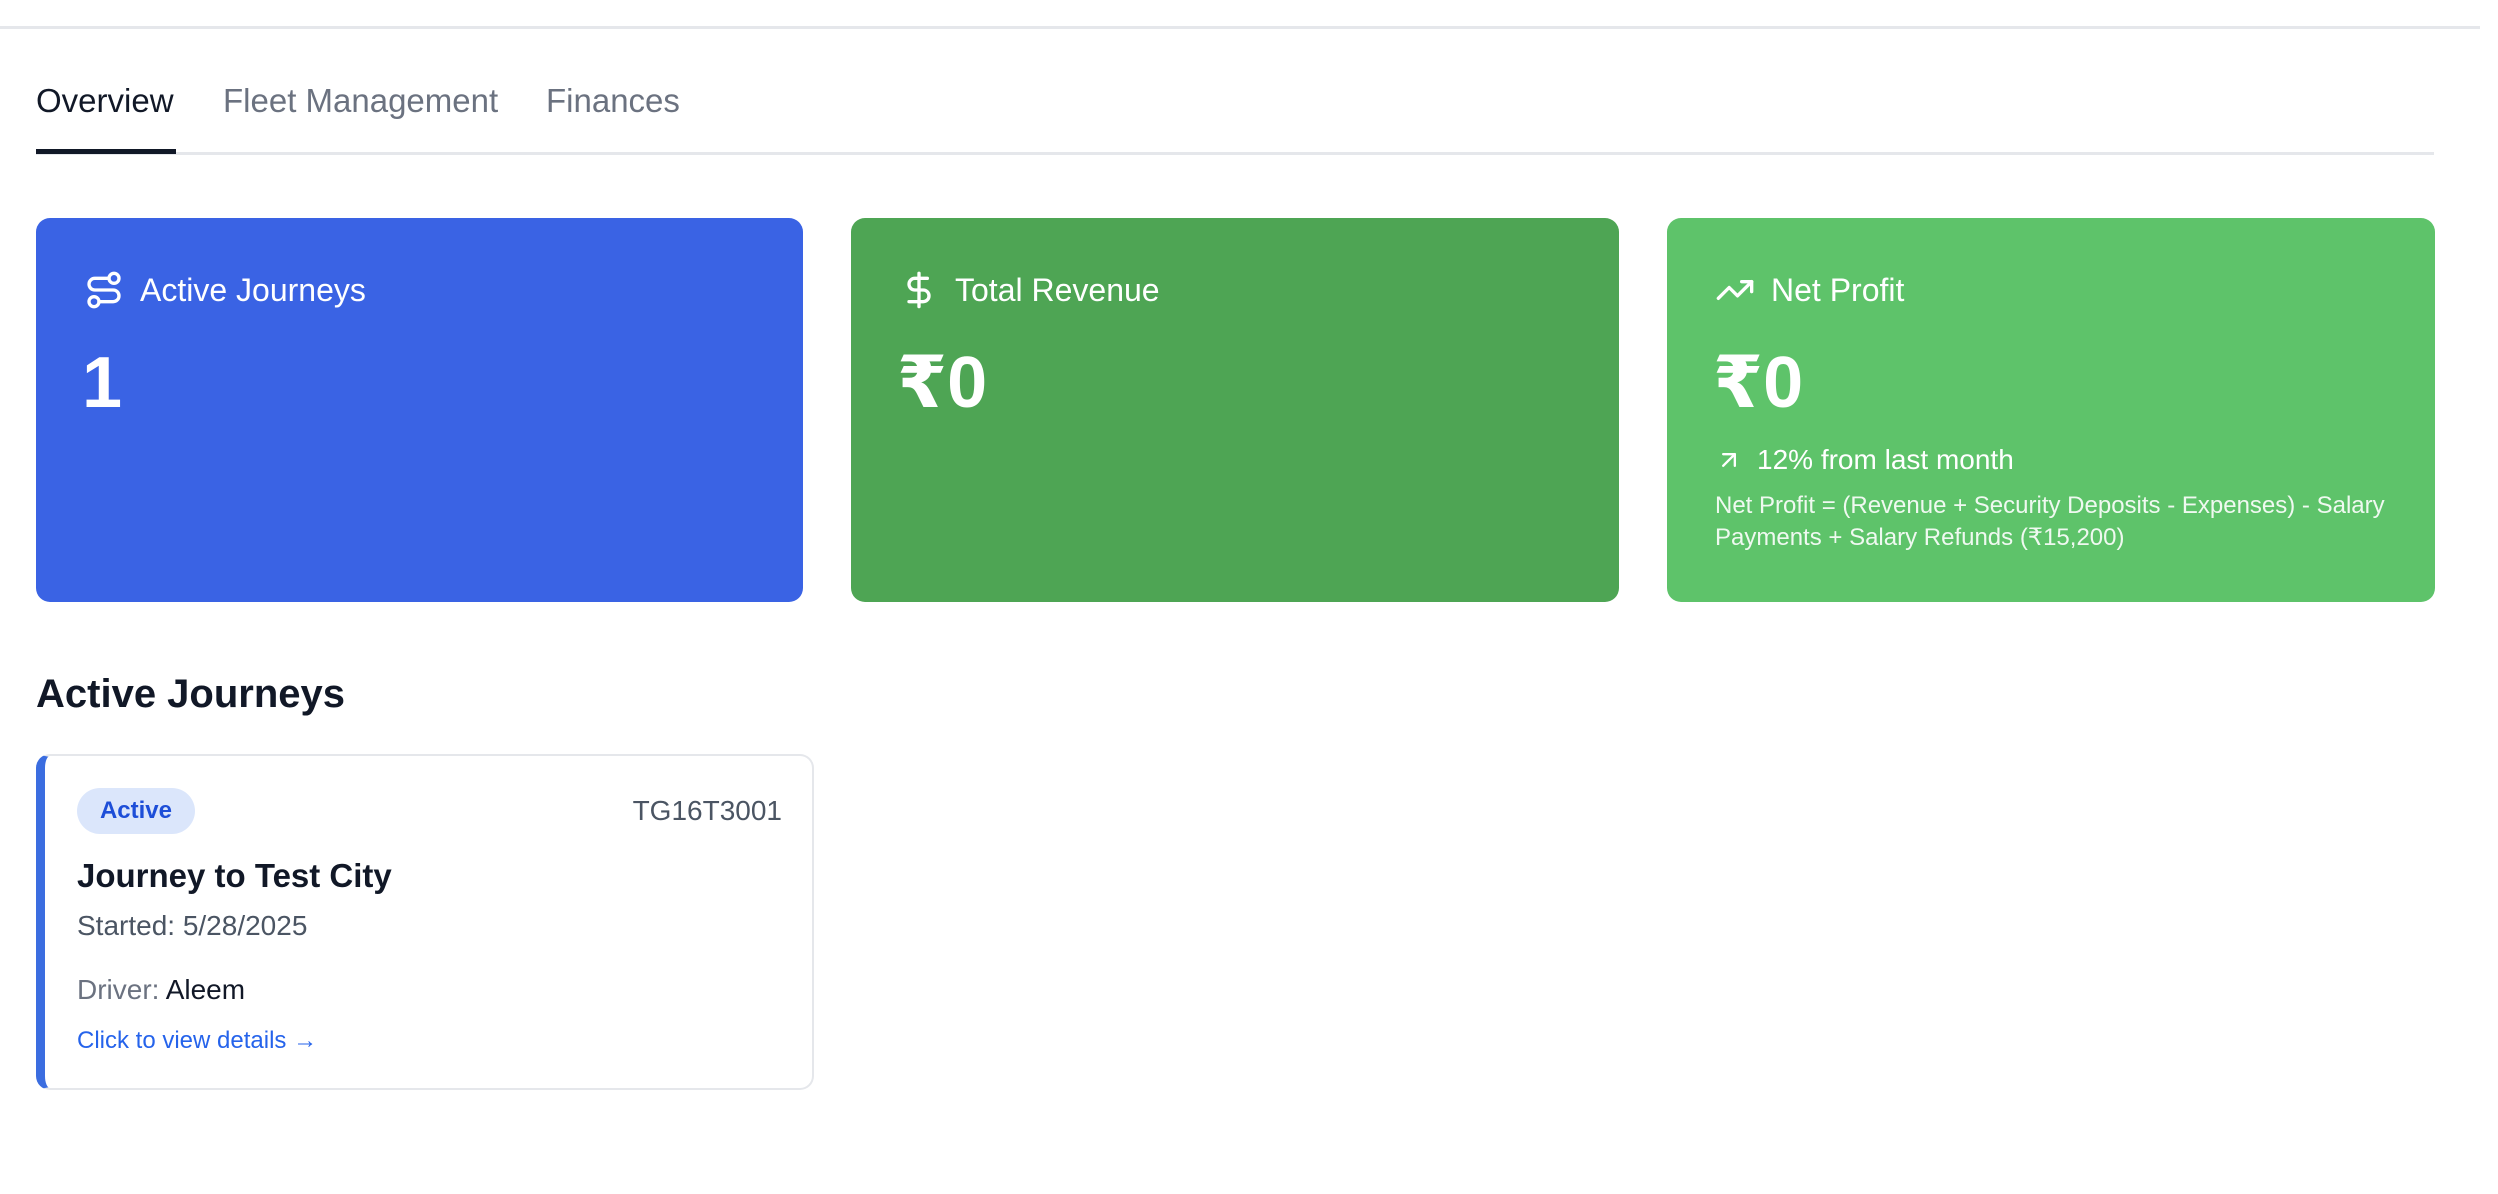 The width and height of the screenshot is (2498, 1194). I want to click on vehicle-plate-number: TG16T3001, so click(707, 810).